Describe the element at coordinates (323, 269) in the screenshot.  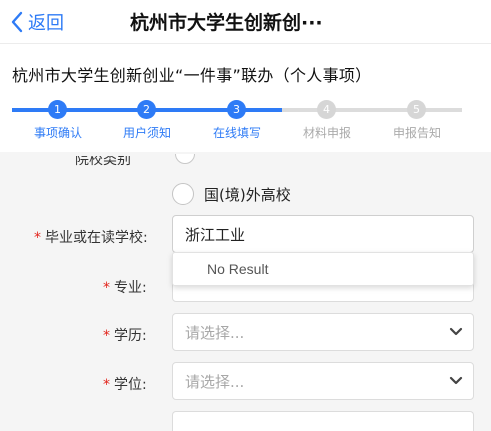
I see `school-suggestion-dropdown: No Result` at that location.